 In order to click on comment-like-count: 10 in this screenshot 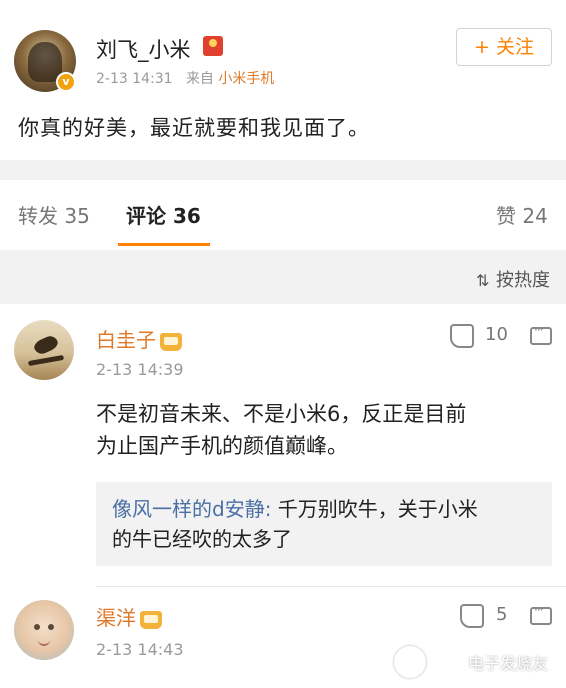, I will do `click(496, 334)`.